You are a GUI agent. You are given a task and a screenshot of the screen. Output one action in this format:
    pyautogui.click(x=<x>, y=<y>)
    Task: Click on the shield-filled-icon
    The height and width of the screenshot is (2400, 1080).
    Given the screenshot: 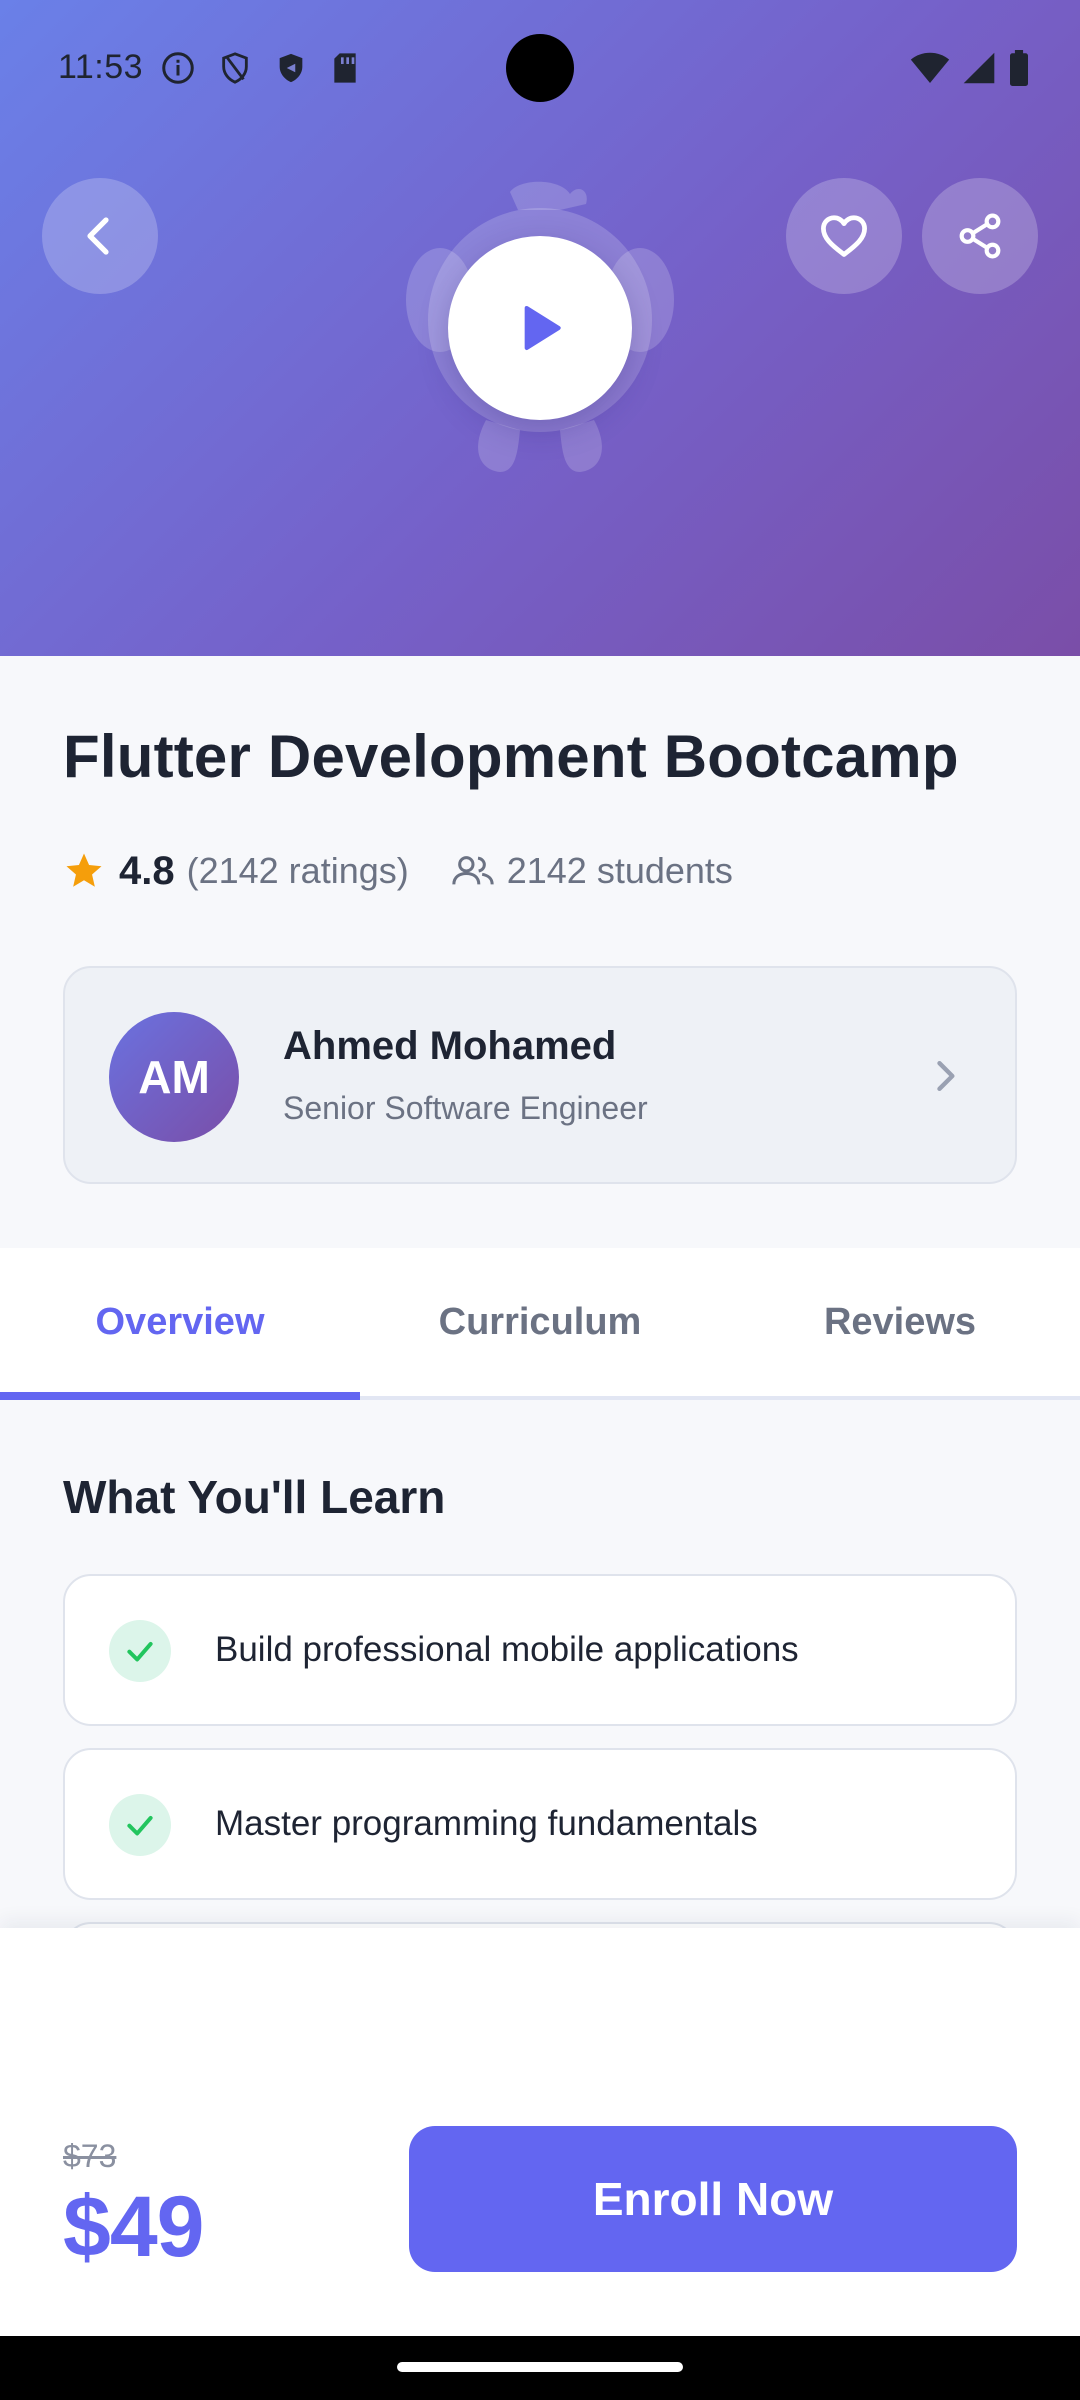 What is the action you would take?
    pyautogui.click(x=291, y=68)
    